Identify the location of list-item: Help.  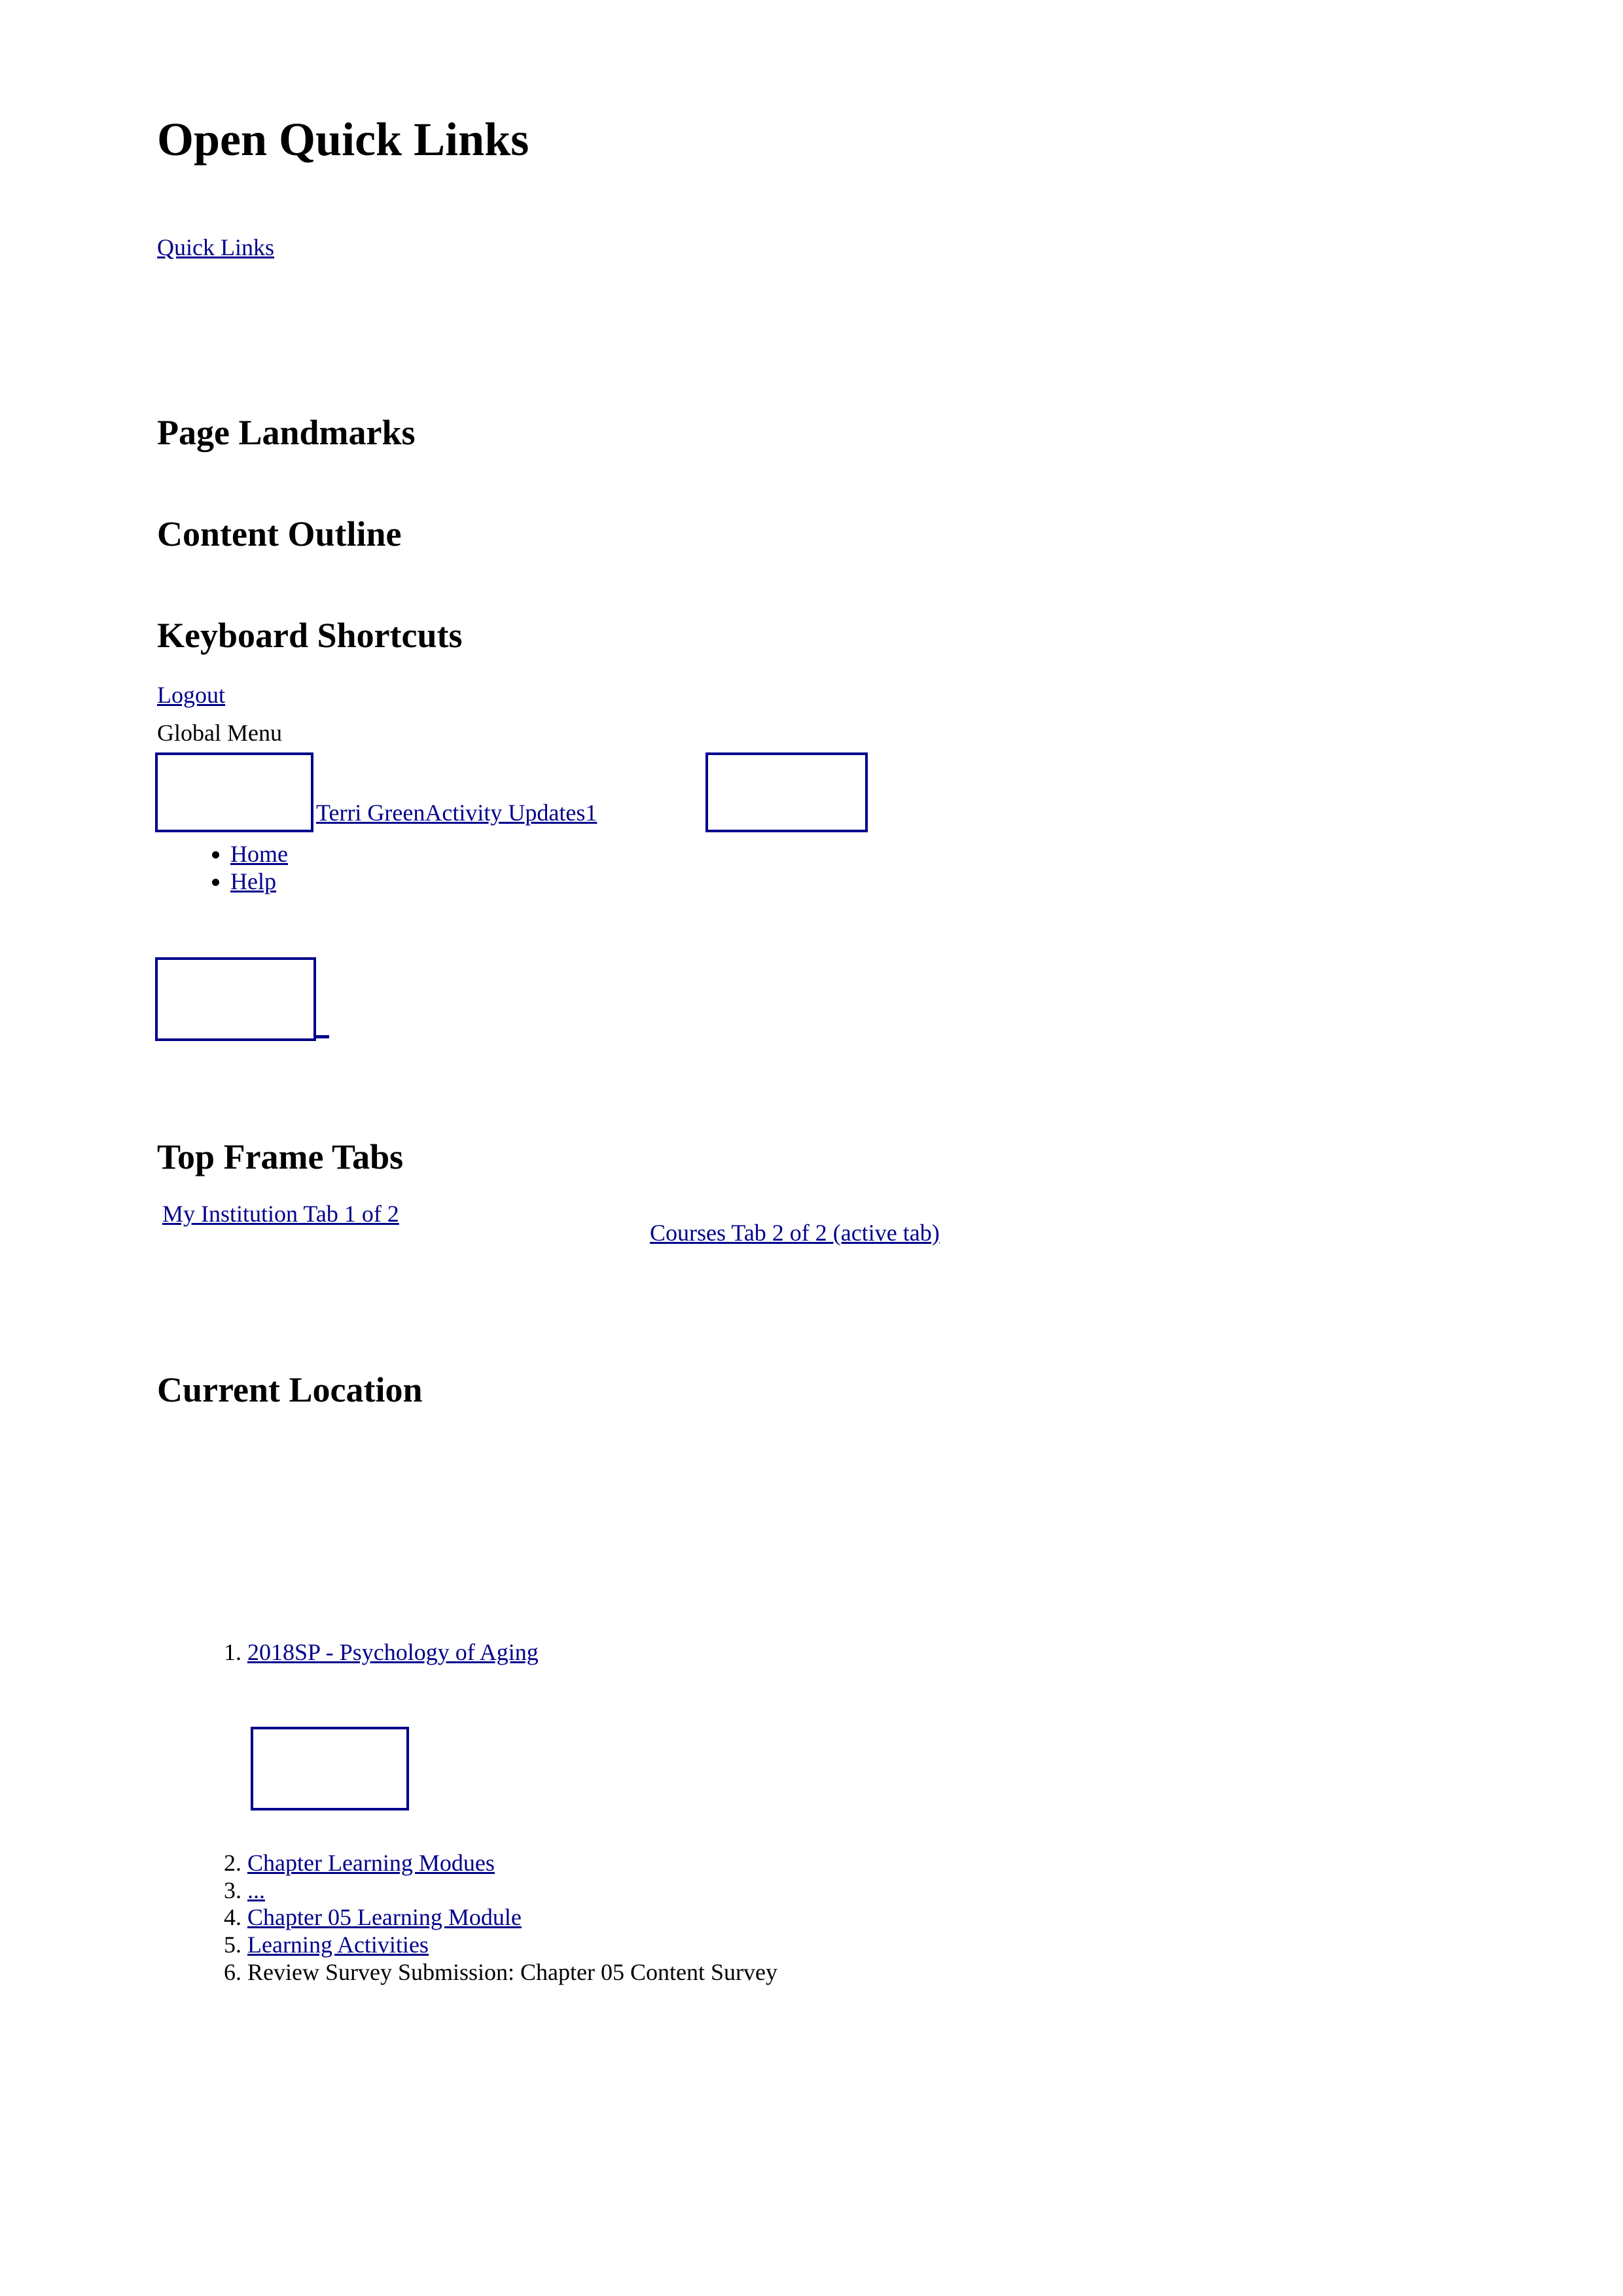
(259, 882).